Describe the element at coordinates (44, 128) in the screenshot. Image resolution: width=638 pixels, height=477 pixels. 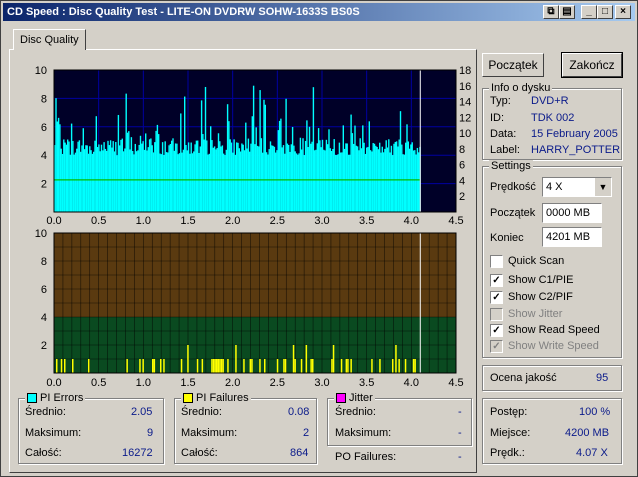
I see `pie-y-tick: 6` at that location.